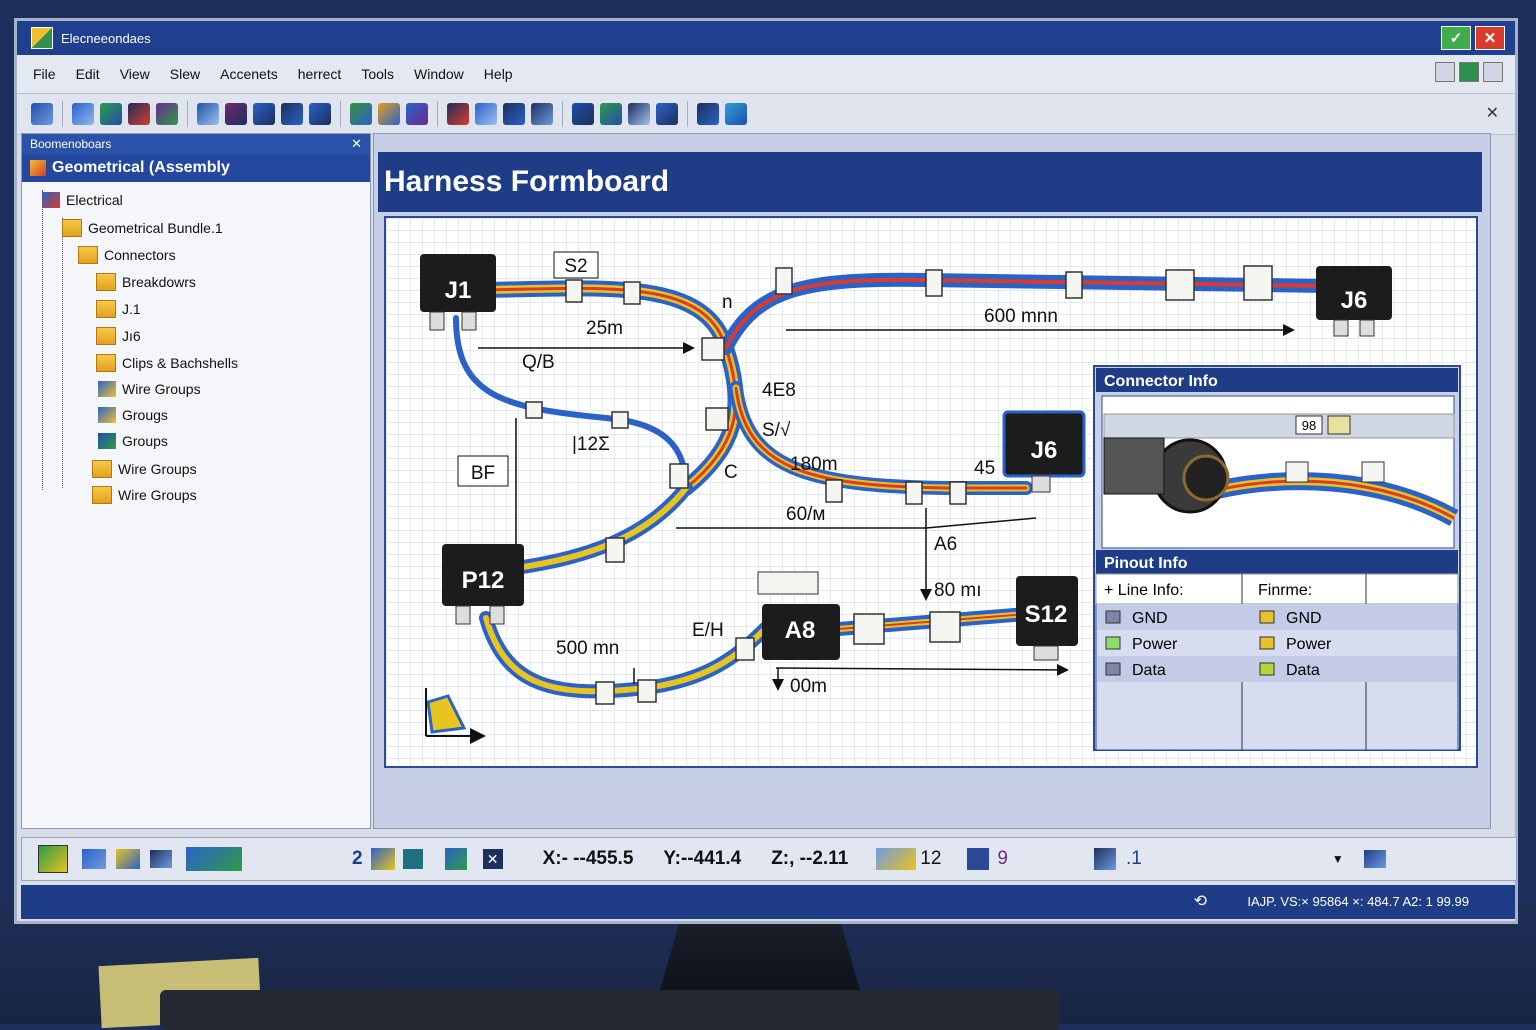 This screenshot has height=1030, width=1536. What do you see at coordinates (382, 859) in the screenshot?
I see `snap-icon` at bounding box center [382, 859].